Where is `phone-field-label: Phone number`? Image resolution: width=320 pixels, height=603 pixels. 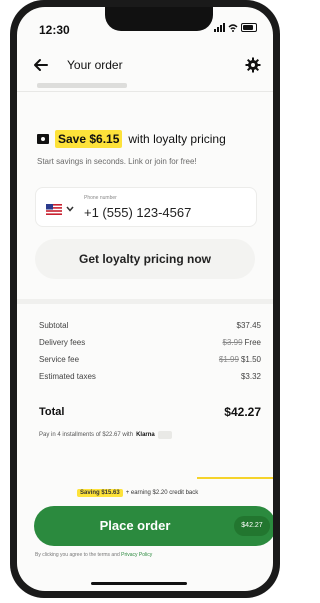
phone-field-label: Phone number is located at coordinates (100, 198).